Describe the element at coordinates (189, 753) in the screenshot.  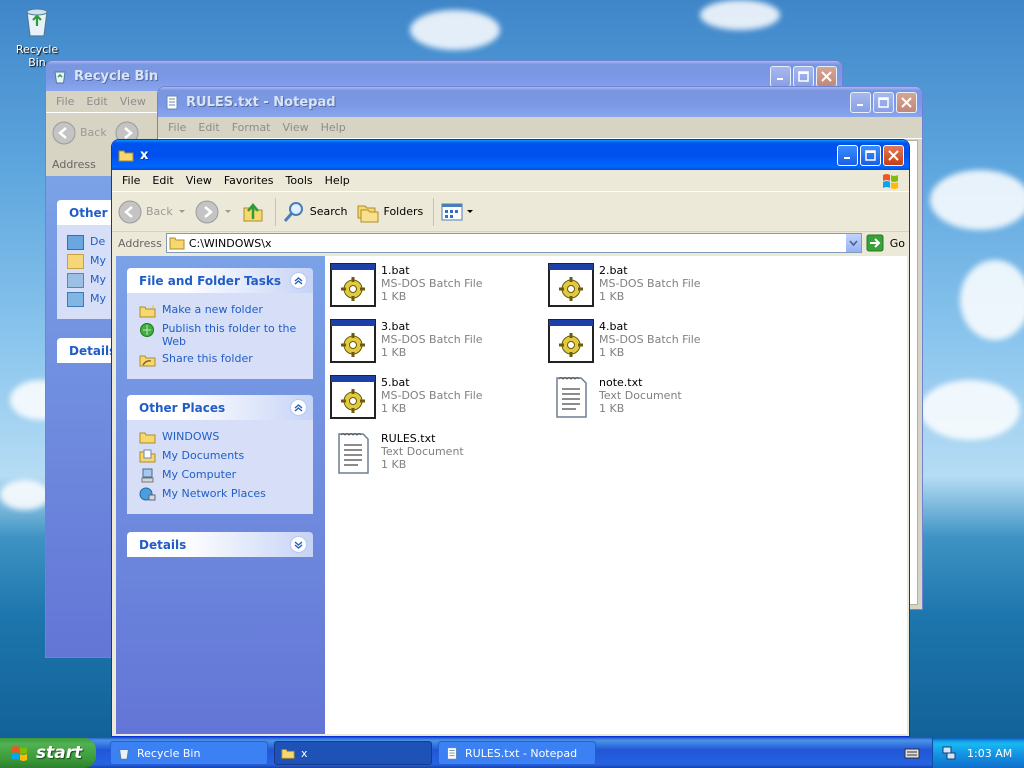
I see `taskbar-button-recycle-bin: Recycle Bin` at that location.